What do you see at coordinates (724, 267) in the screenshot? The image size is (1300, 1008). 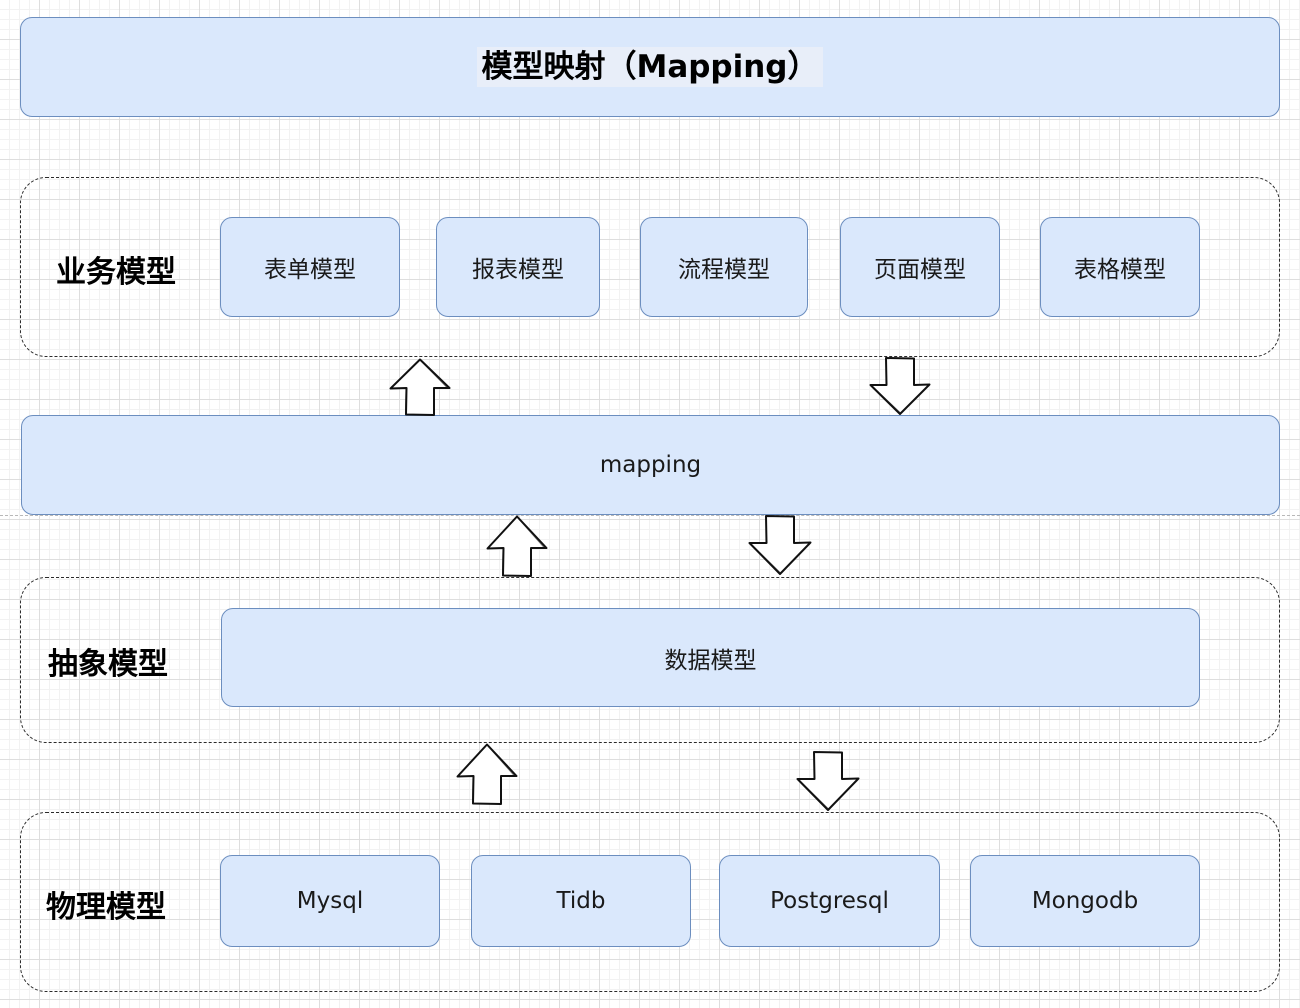 I see `process-model-box: 流程模型` at bounding box center [724, 267].